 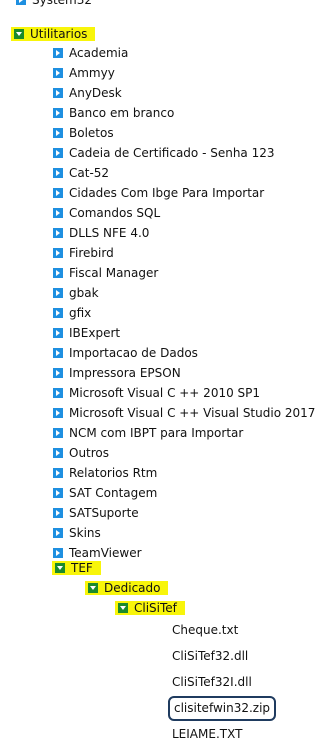 I want to click on tree-item-label: Microsoft Visual C ++ Visual Studio 2017, so click(x=192, y=412).